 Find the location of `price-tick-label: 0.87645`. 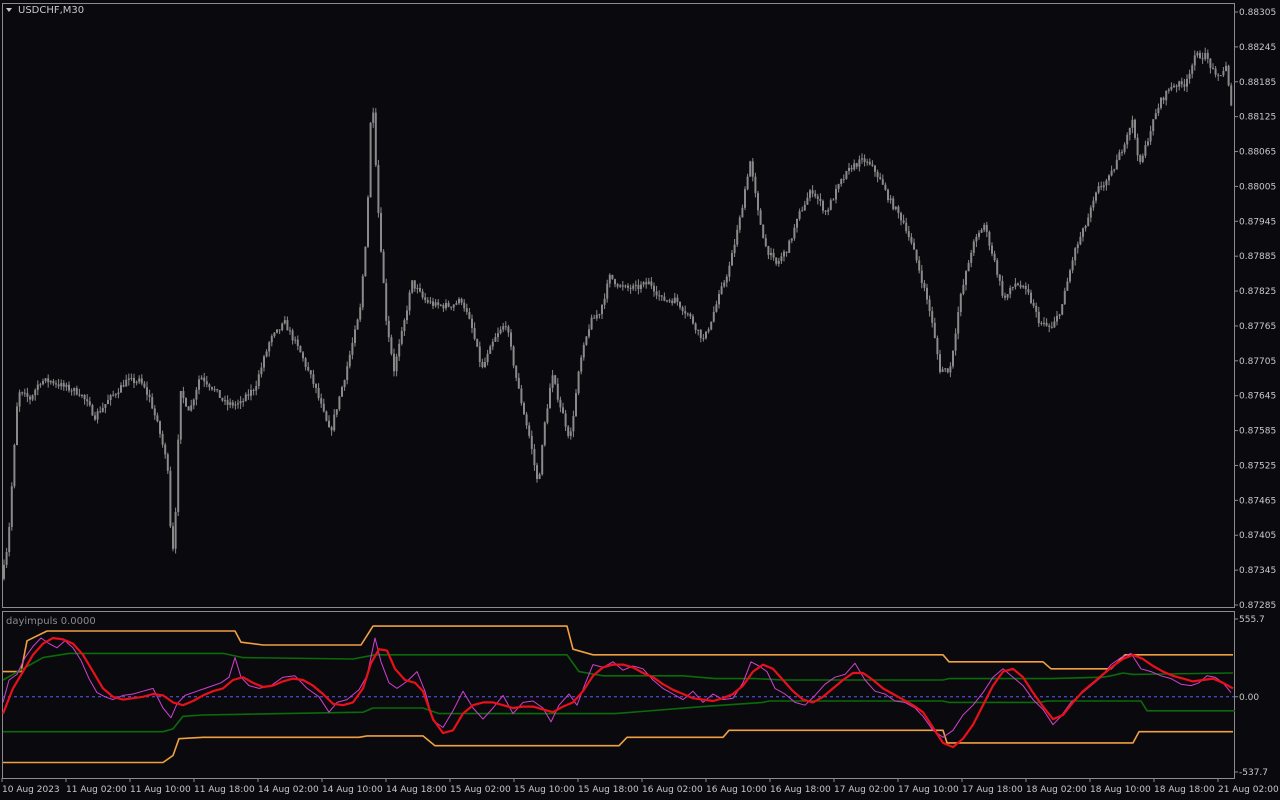

price-tick-label: 0.87645 is located at coordinates (1257, 397).